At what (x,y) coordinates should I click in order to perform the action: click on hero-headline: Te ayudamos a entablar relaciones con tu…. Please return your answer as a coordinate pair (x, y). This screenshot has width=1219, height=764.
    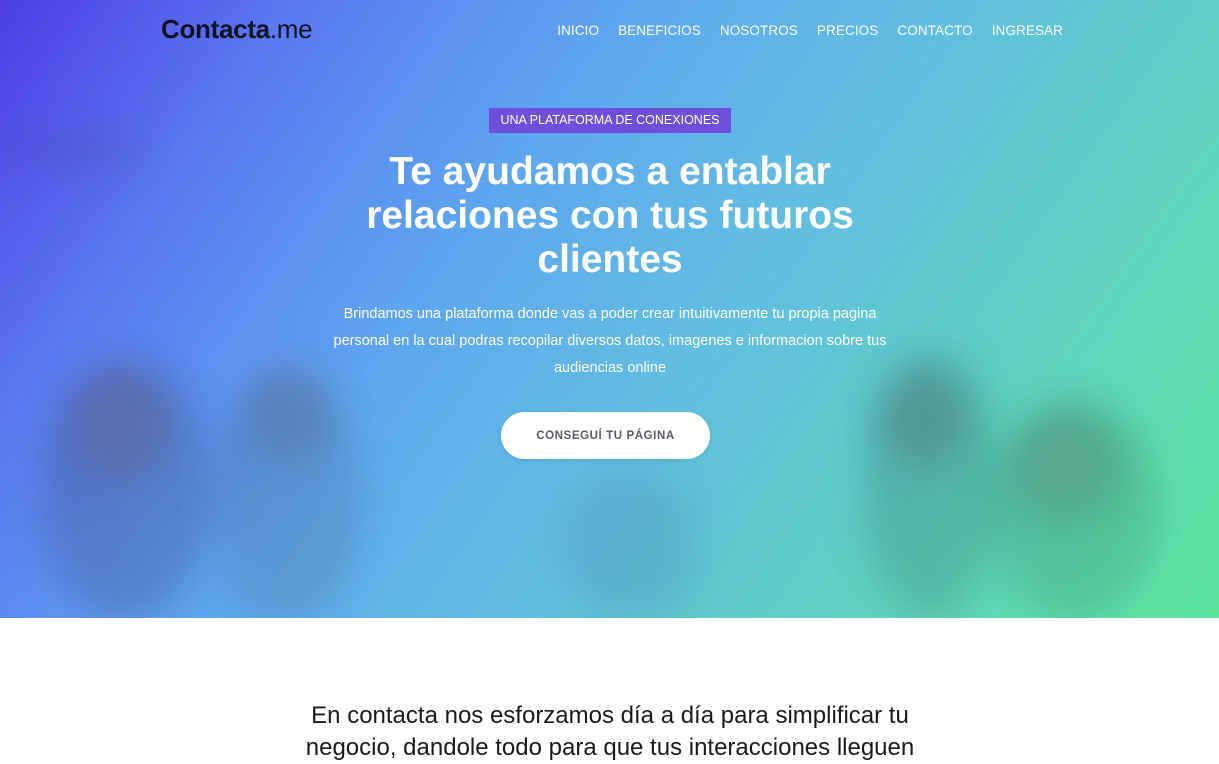
    Looking at the image, I should click on (610, 215).